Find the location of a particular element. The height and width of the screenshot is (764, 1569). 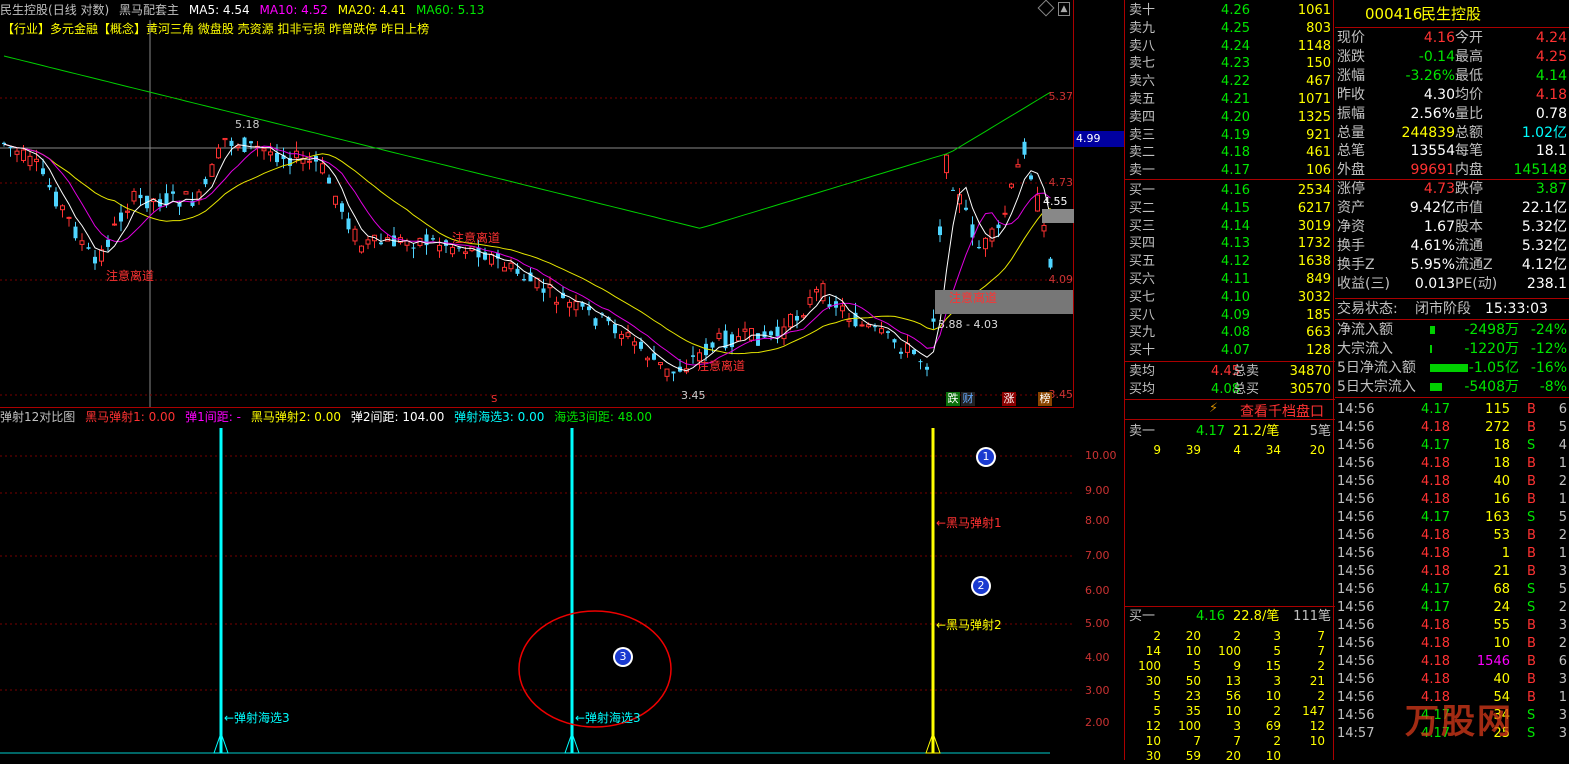

circle-1-label: 1 is located at coordinates (986, 456).